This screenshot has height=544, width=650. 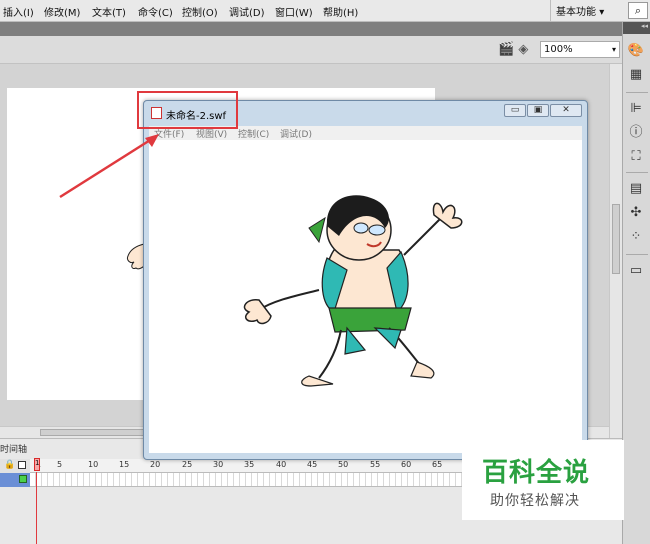 What do you see at coordinates (124, 464) in the screenshot?
I see `frame-number: 15` at bounding box center [124, 464].